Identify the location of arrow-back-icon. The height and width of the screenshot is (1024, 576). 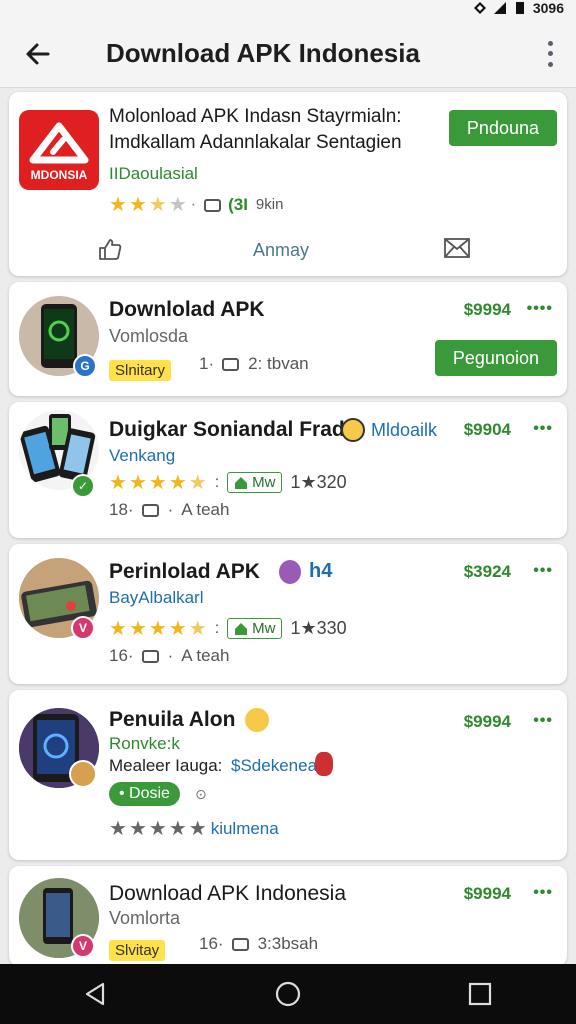
(38, 54).